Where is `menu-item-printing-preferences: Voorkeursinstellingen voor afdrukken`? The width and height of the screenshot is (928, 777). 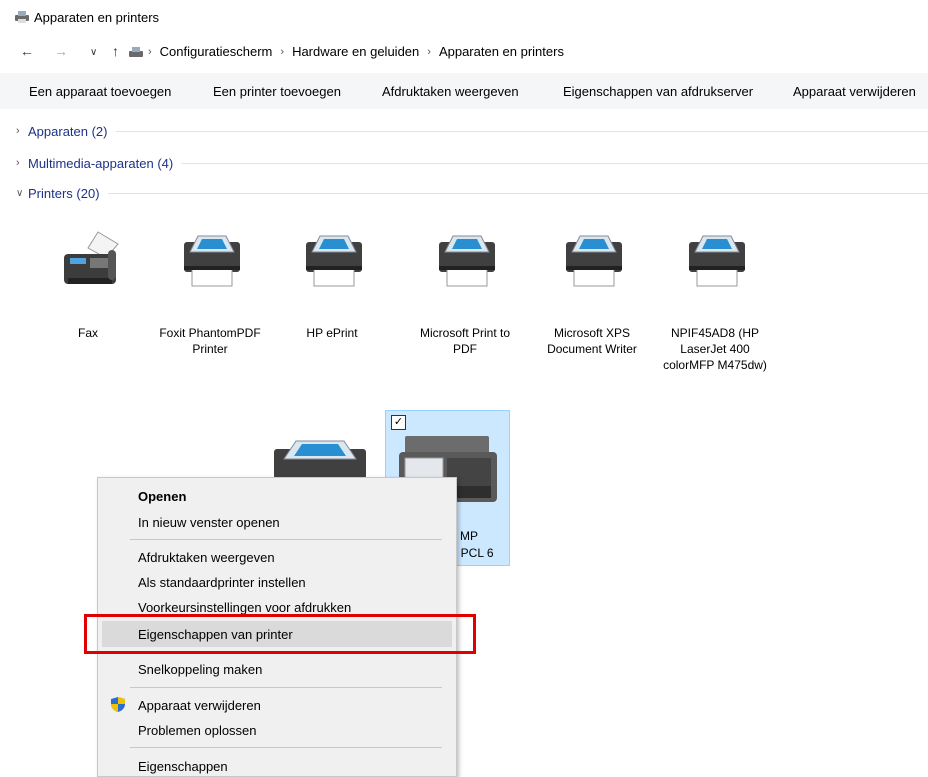
menu-item-printing-preferences: Voorkeursinstellingen voor afdrukken is located at coordinates (244, 607).